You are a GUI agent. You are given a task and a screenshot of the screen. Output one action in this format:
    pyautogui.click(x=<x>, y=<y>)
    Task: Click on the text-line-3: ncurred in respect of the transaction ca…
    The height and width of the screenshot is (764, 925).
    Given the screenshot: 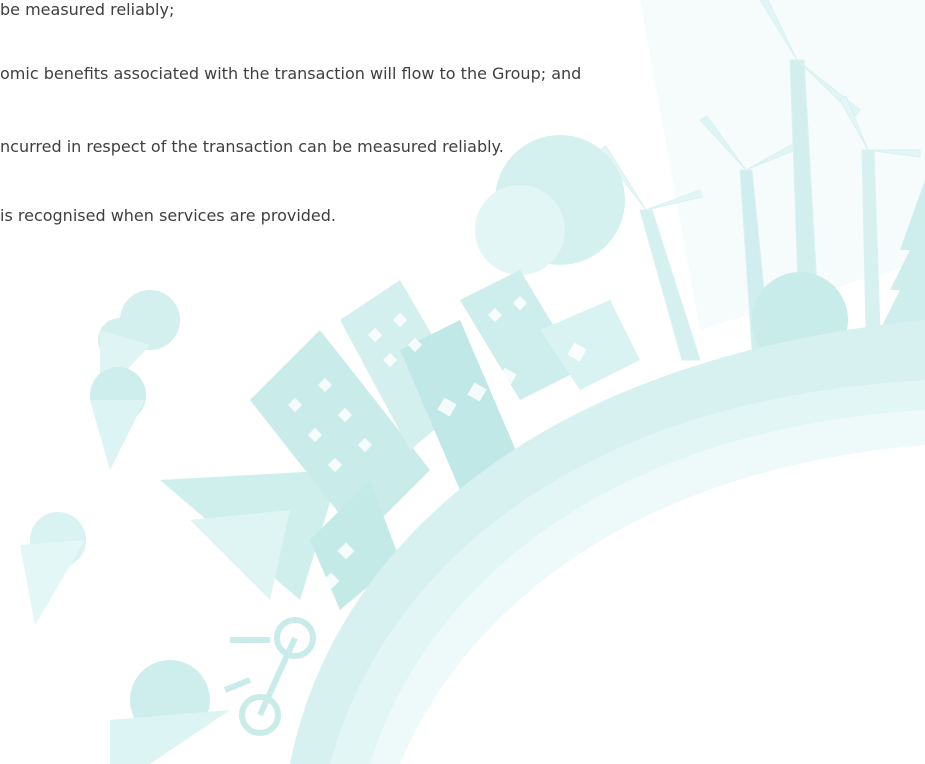 What is the action you would take?
    pyautogui.click(x=252, y=146)
    